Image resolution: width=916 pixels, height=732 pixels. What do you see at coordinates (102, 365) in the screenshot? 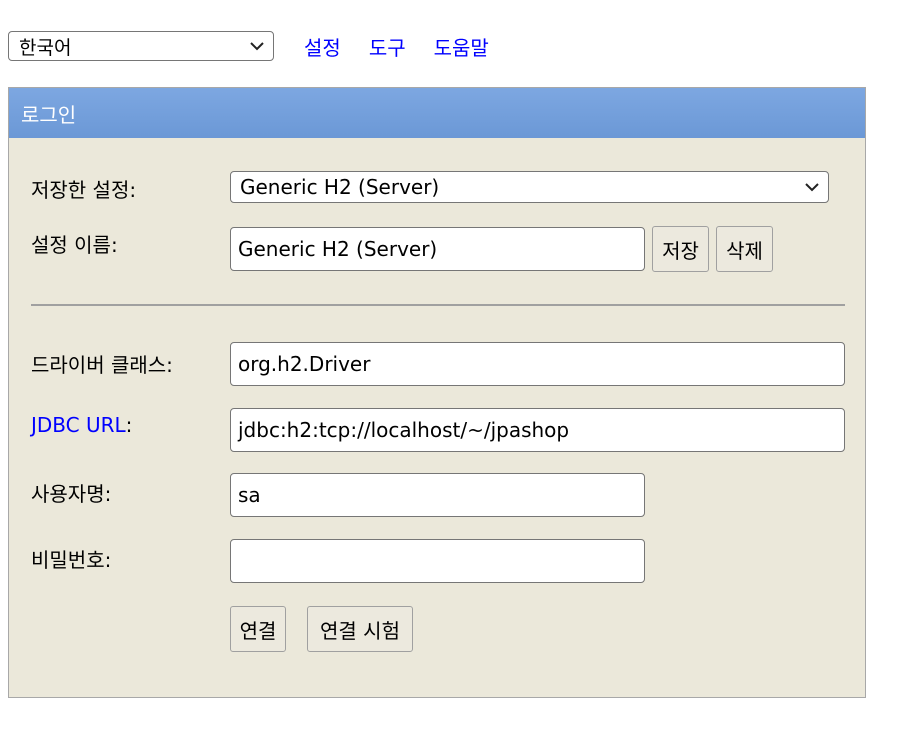
I see `driver-class-label: 드라이버 클래스:` at bounding box center [102, 365].